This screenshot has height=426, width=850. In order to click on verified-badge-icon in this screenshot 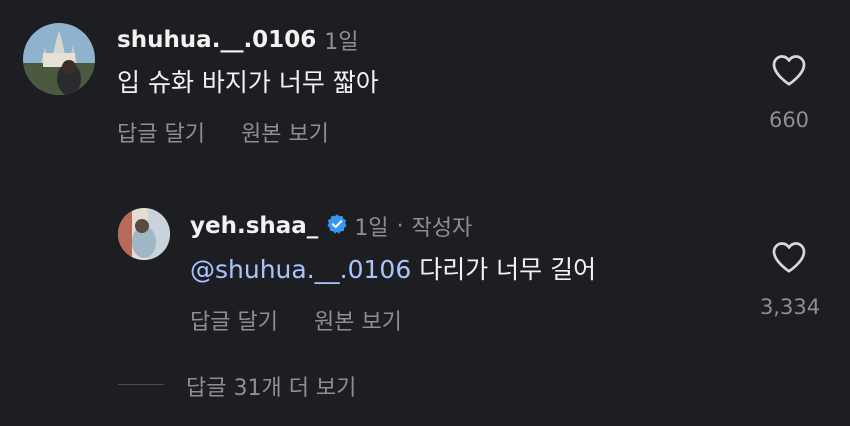, I will do `click(337, 226)`.